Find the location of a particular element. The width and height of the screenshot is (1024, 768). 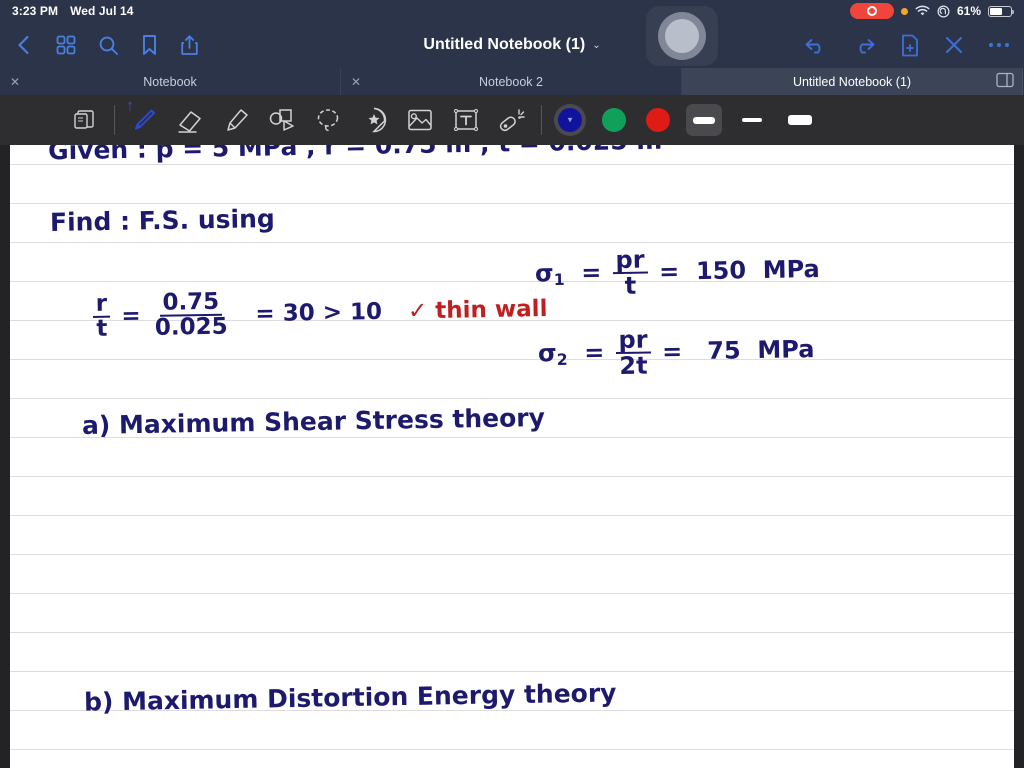

bookmark-icon is located at coordinates (149, 45).